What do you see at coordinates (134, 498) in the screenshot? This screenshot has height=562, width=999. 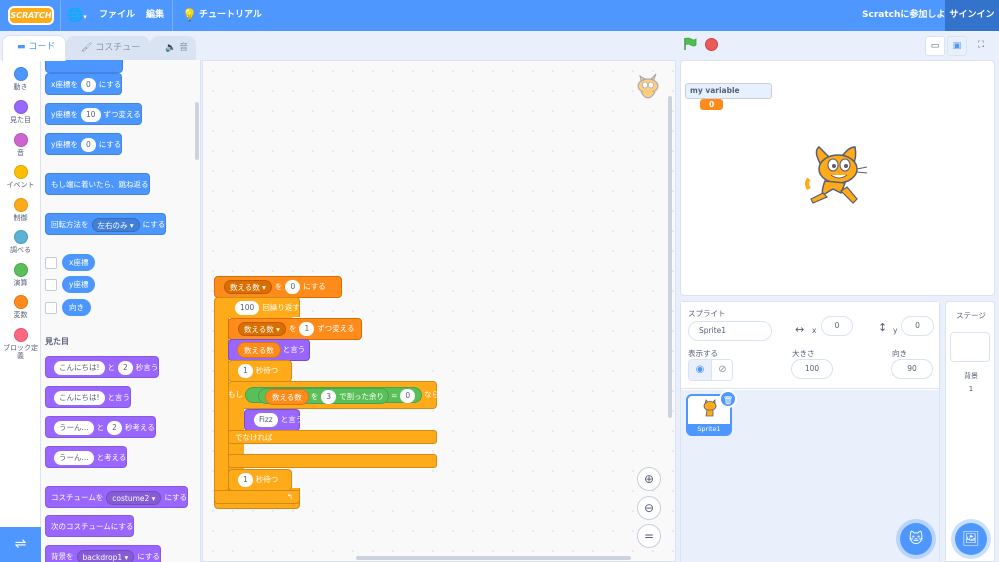 I see `costume-dropdown: costume2 ▾` at bounding box center [134, 498].